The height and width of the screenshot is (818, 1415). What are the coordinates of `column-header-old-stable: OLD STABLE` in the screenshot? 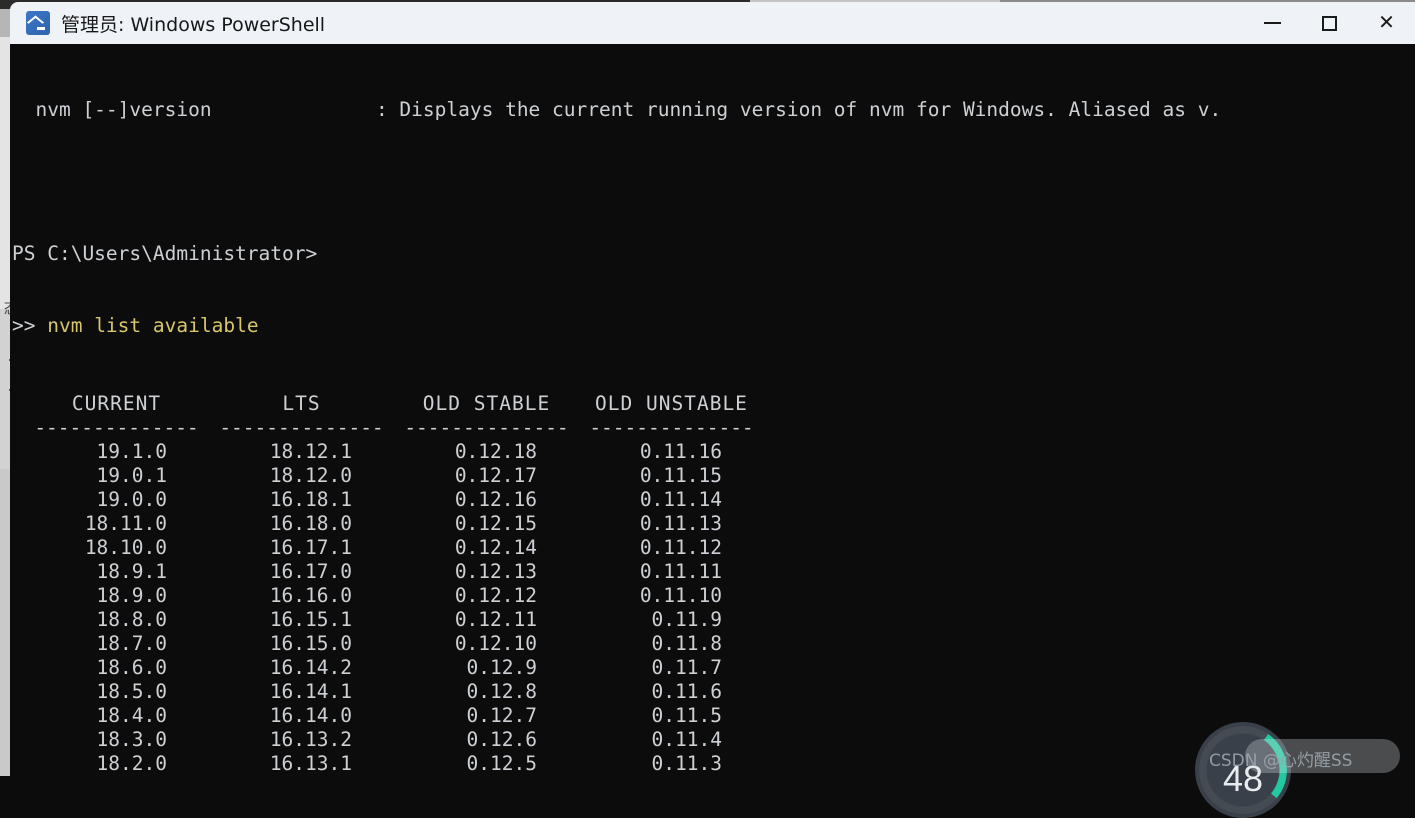 It's located at (486, 404).